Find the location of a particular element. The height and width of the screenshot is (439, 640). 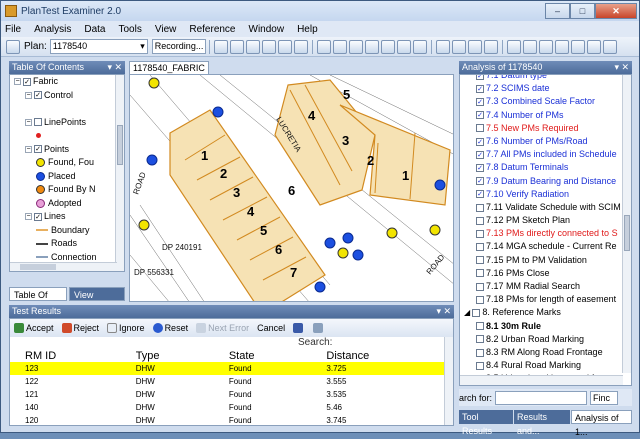

grid-icon is located at coordinates (284, 46).